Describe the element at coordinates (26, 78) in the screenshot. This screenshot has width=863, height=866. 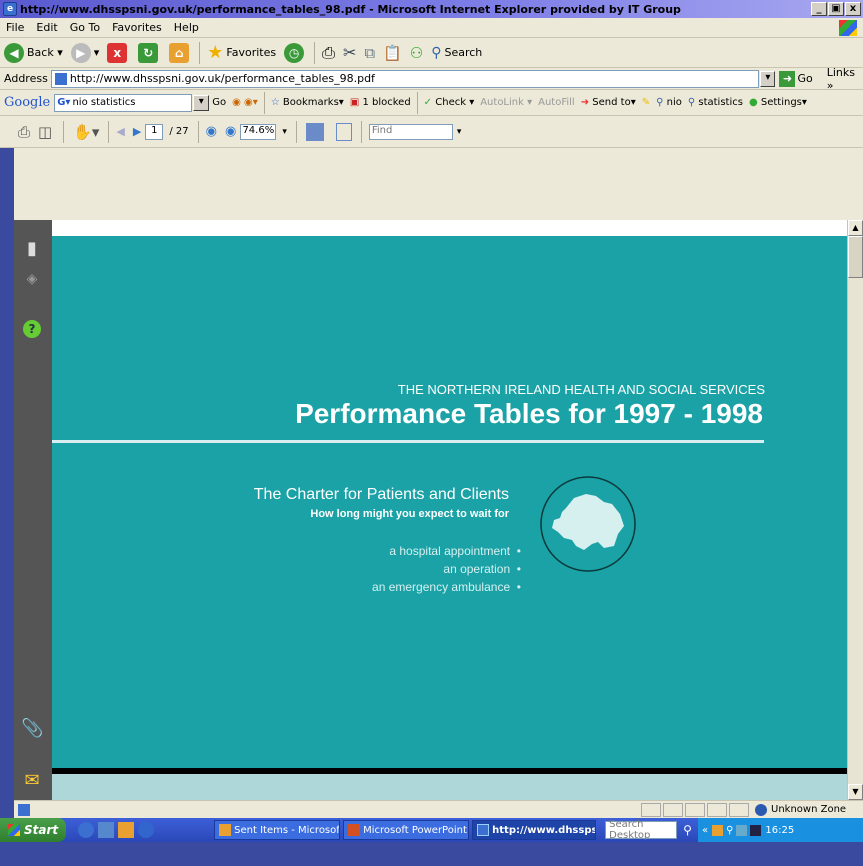
I see `address-label: Address` at that location.